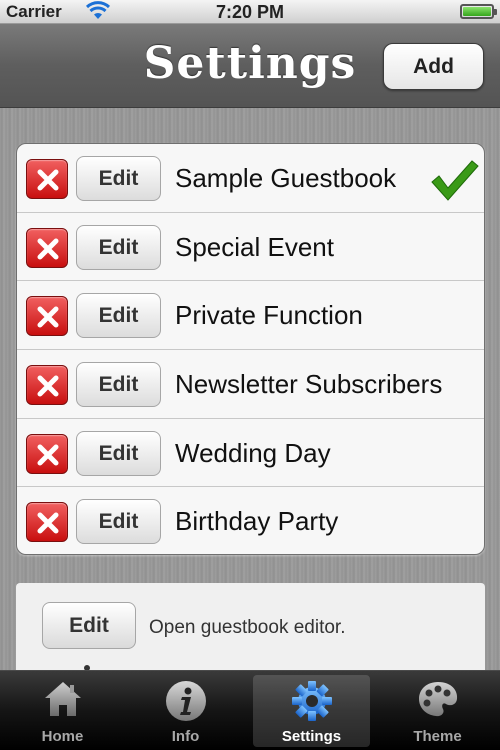 The width and height of the screenshot is (500, 750). What do you see at coordinates (269, 315) in the screenshot?
I see `guestbook-name: Private Function` at bounding box center [269, 315].